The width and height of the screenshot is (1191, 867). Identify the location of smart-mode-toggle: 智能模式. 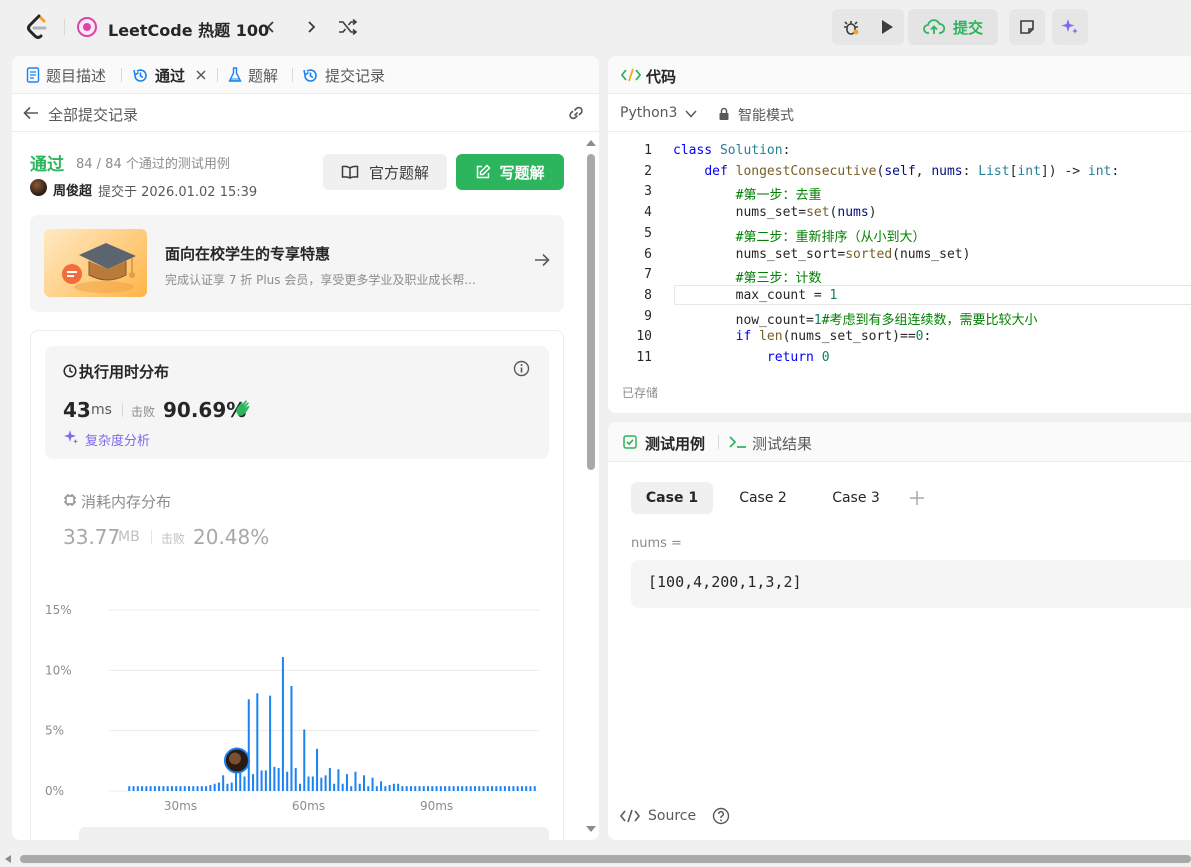
(766, 115).